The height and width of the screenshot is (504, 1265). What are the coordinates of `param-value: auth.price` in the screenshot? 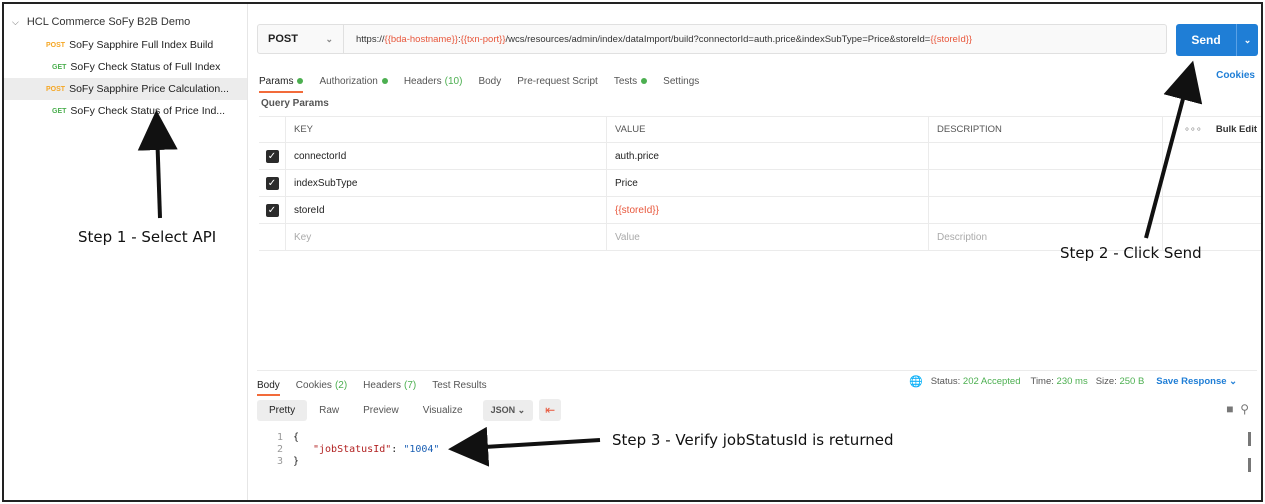 It's located at (767, 156).